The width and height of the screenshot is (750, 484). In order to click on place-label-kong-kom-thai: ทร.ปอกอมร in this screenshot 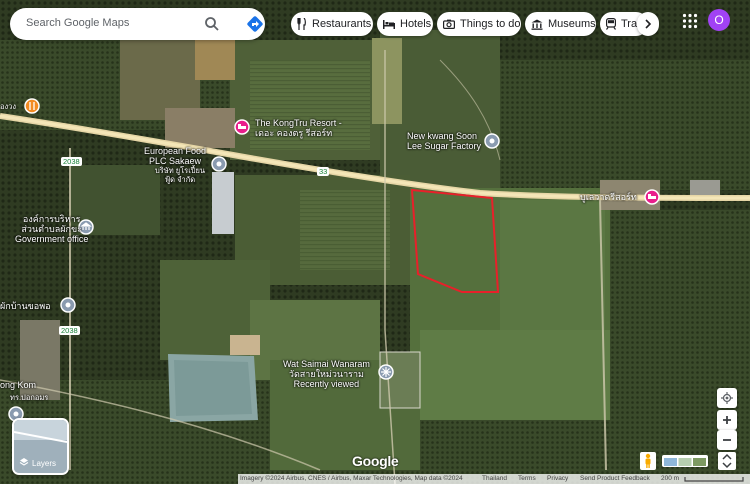, I will do `click(29, 397)`.